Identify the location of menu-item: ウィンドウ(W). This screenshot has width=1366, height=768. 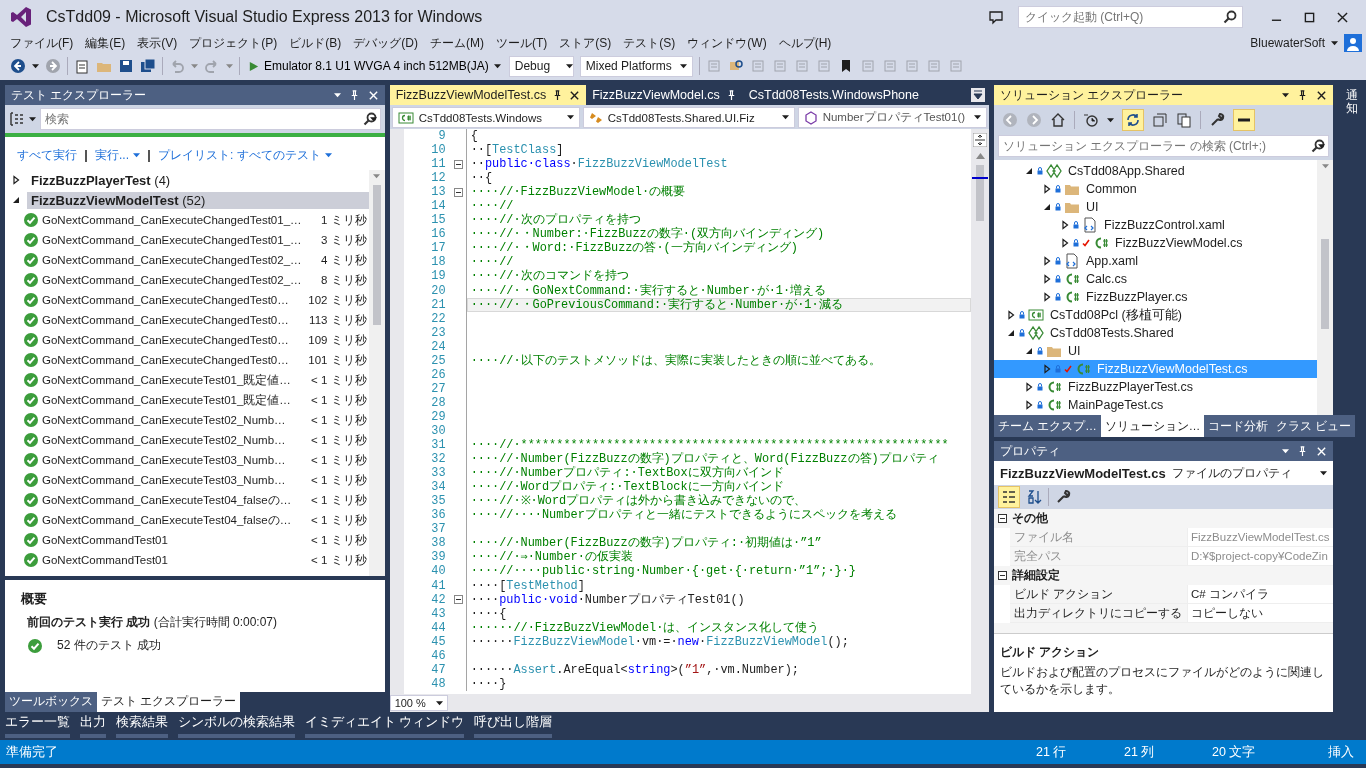
(727, 43).